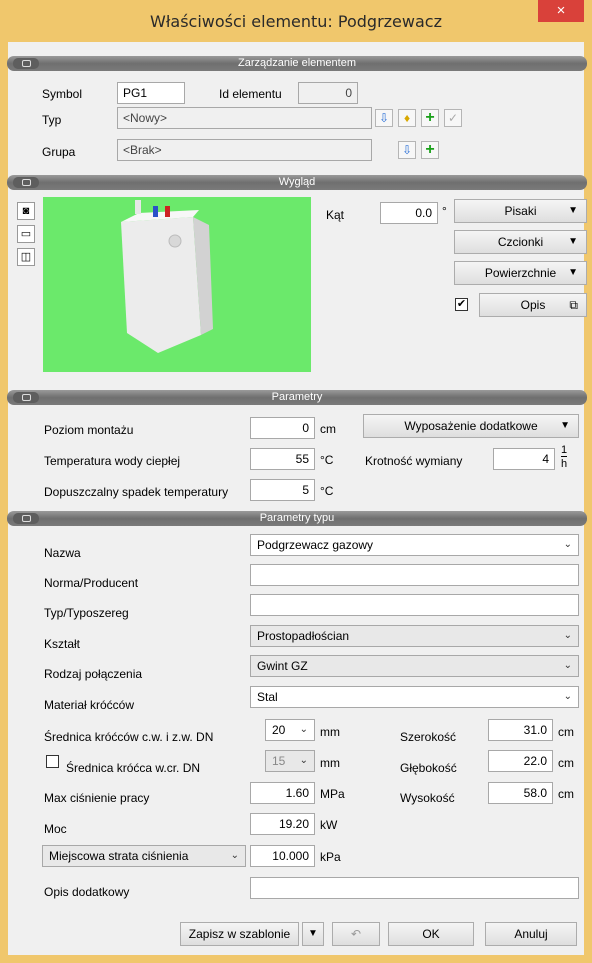 Image resolution: width=592 pixels, height=963 pixels. What do you see at coordinates (282, 666) in the screenshot?
I see `polaczenie-value: Gwint GZ` at bounding box center [282, 666].